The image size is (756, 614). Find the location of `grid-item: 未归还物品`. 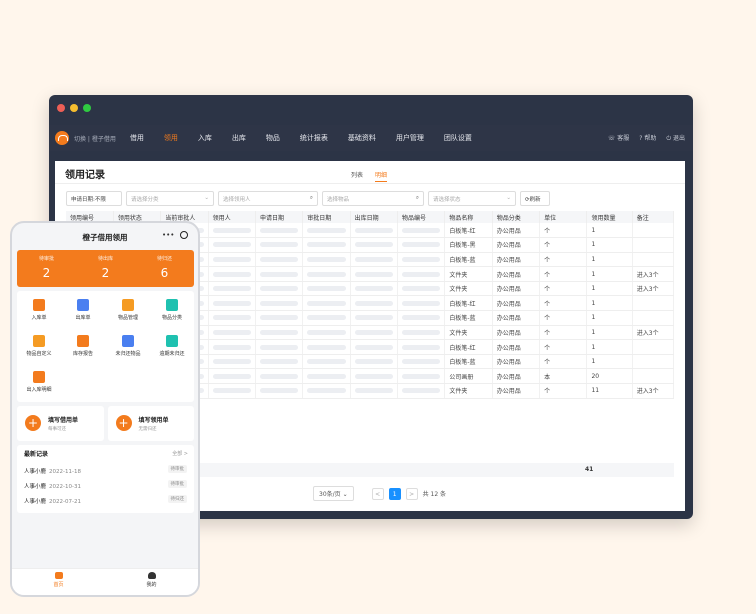

grid-item: 未归还物品 is located at coordinates (128, 346).